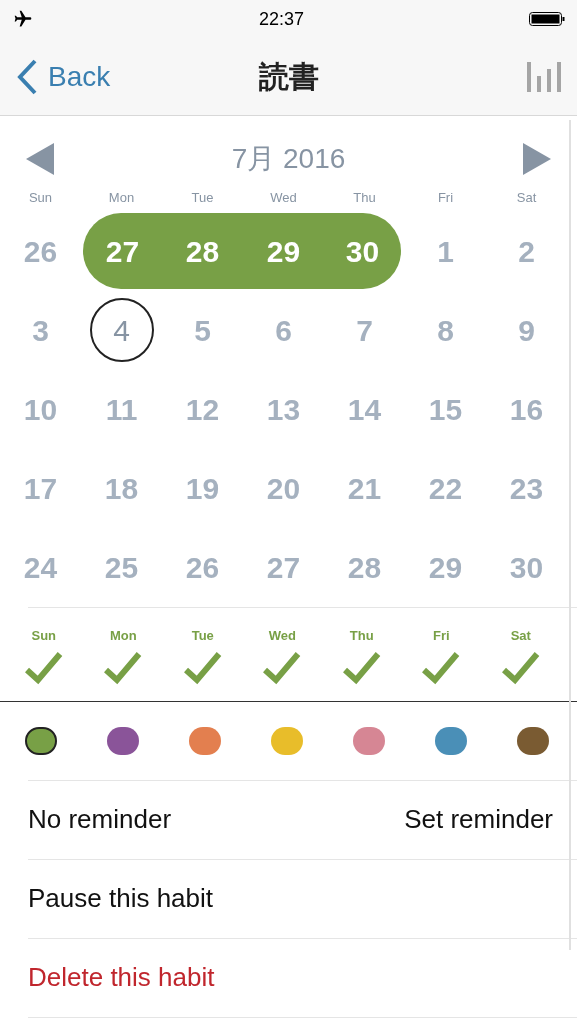  Describe the element at coordinates (202, 488) in the screenshot. I see `calendar-day: 19` at that location.